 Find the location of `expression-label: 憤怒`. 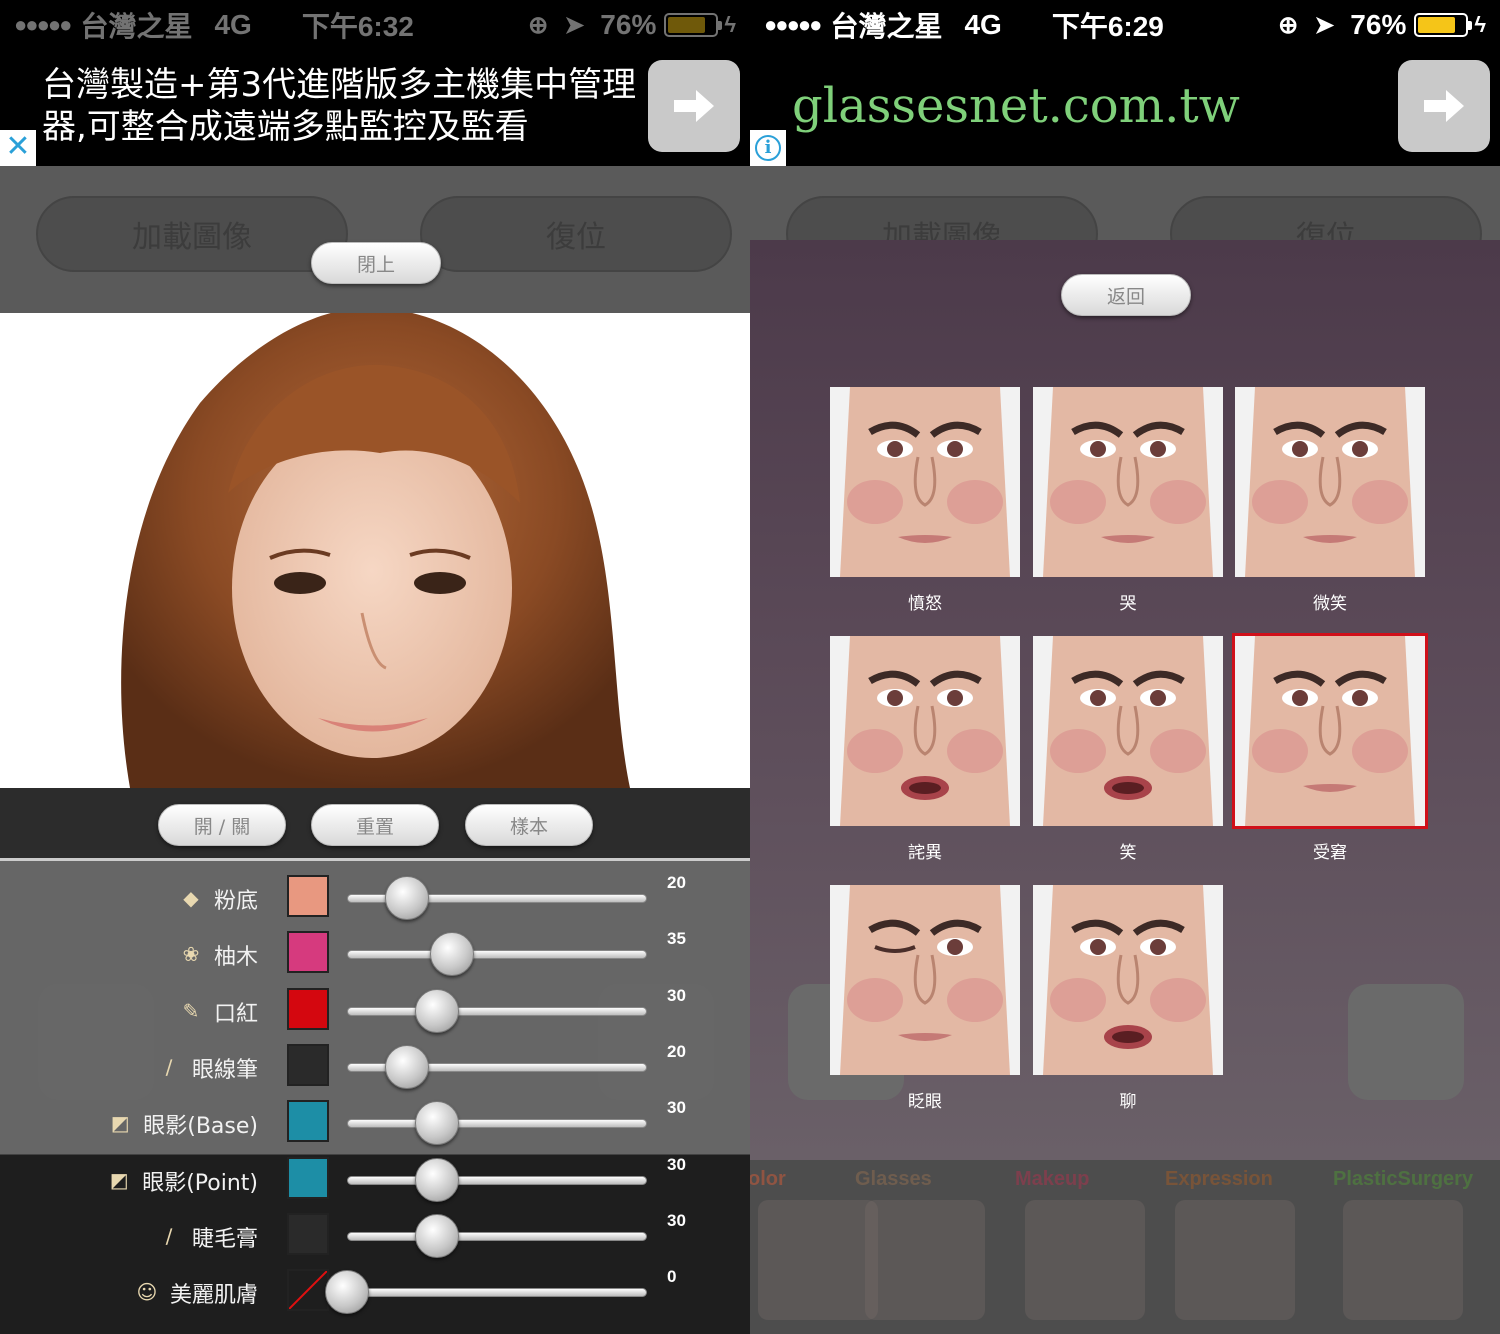

expression-label: 憤怒 is located at coordinates (925, 604).